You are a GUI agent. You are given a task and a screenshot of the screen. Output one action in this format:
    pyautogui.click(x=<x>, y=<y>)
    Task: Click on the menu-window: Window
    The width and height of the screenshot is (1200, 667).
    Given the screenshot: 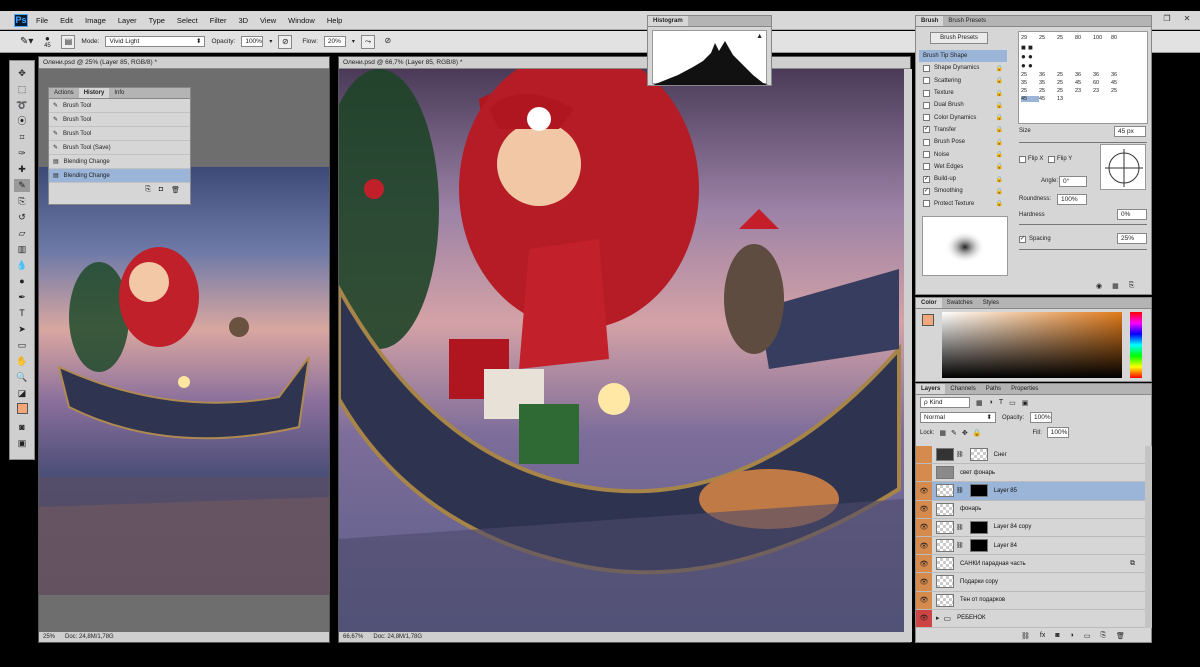 What is the action you would take?
    pyautogui.click(x=301, y=20)
    